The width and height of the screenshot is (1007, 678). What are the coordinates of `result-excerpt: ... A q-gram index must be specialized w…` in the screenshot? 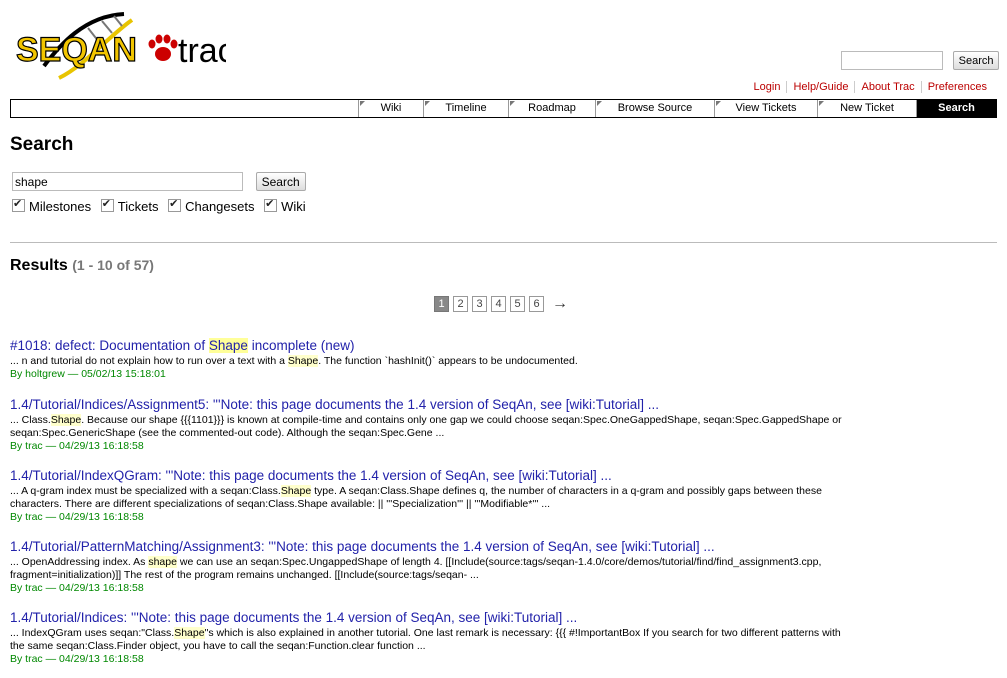 It's located at (416, 497).